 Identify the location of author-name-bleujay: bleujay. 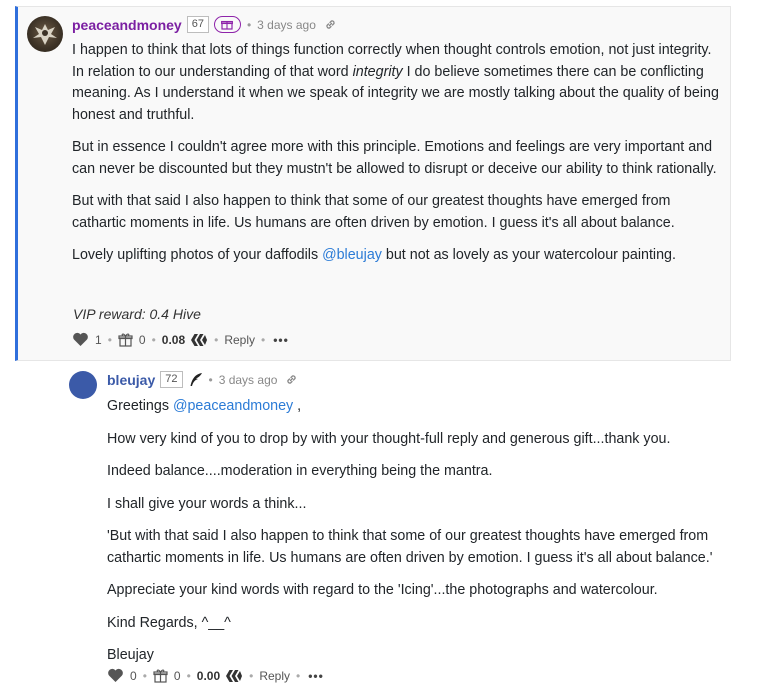
(131, 380).